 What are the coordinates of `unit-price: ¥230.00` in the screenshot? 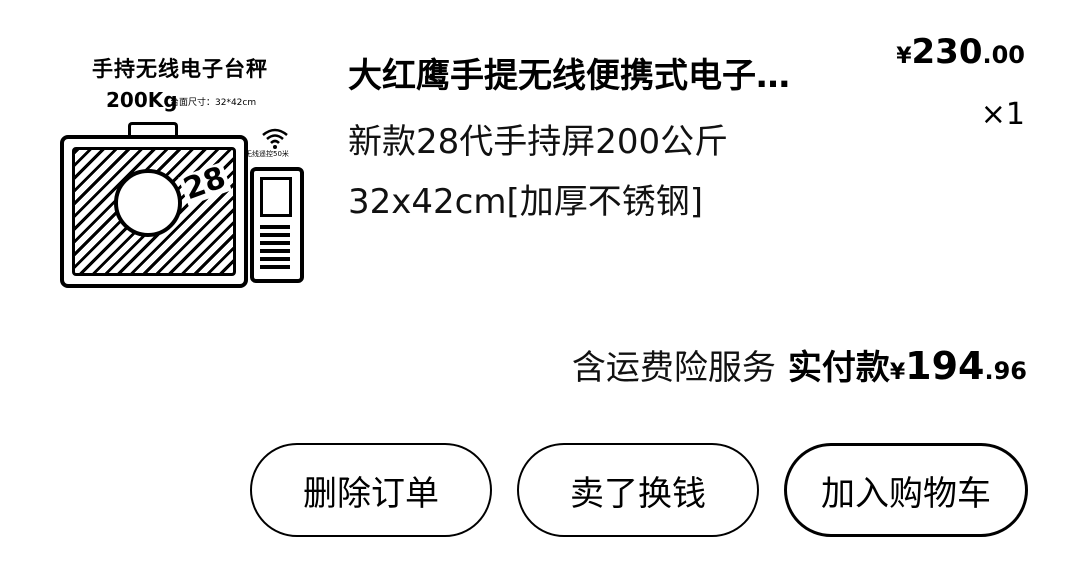 It's located at (960, 52).